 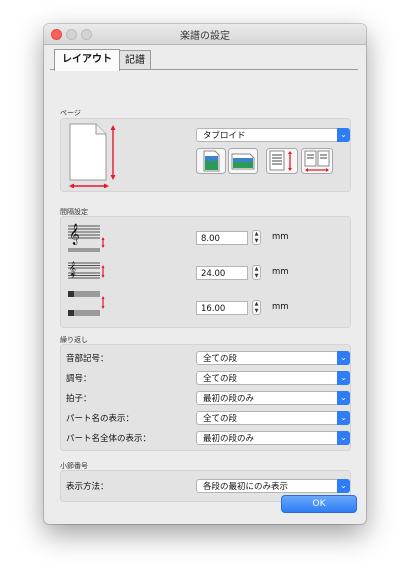 I want to click on tab-notation: 記譜, so click(x=135, y=60).